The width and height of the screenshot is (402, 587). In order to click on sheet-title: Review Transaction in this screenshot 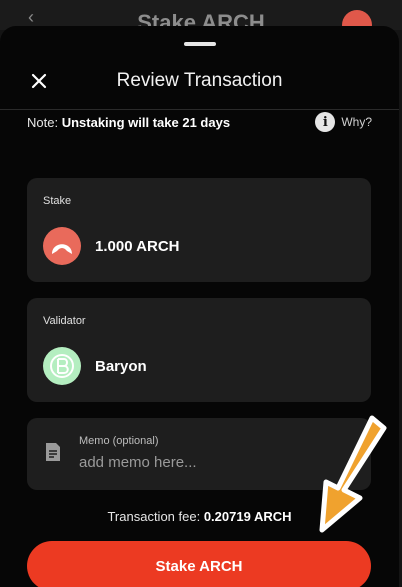, I will do `click(199, 80)`.